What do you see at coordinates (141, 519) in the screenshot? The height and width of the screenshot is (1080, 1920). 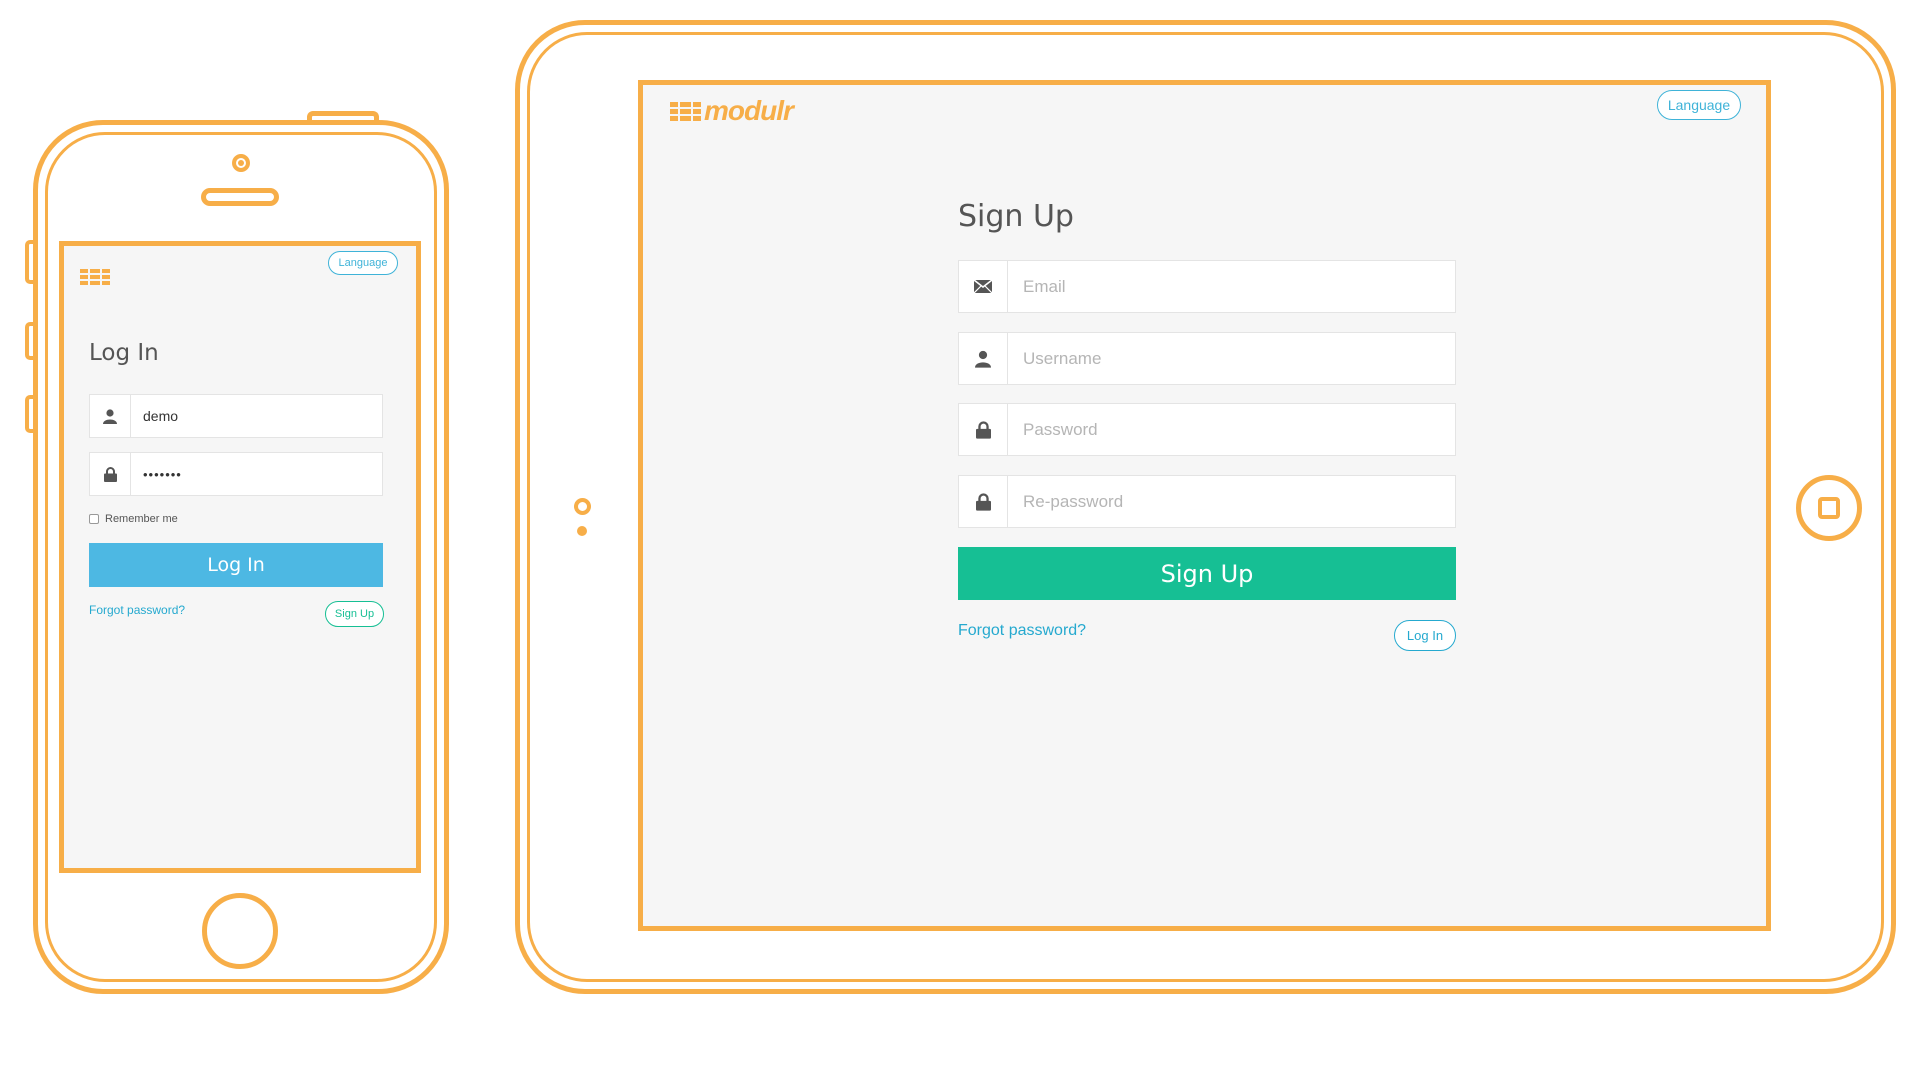 I see `remember-me-label: Remember me` at bounding box center [141, 519].